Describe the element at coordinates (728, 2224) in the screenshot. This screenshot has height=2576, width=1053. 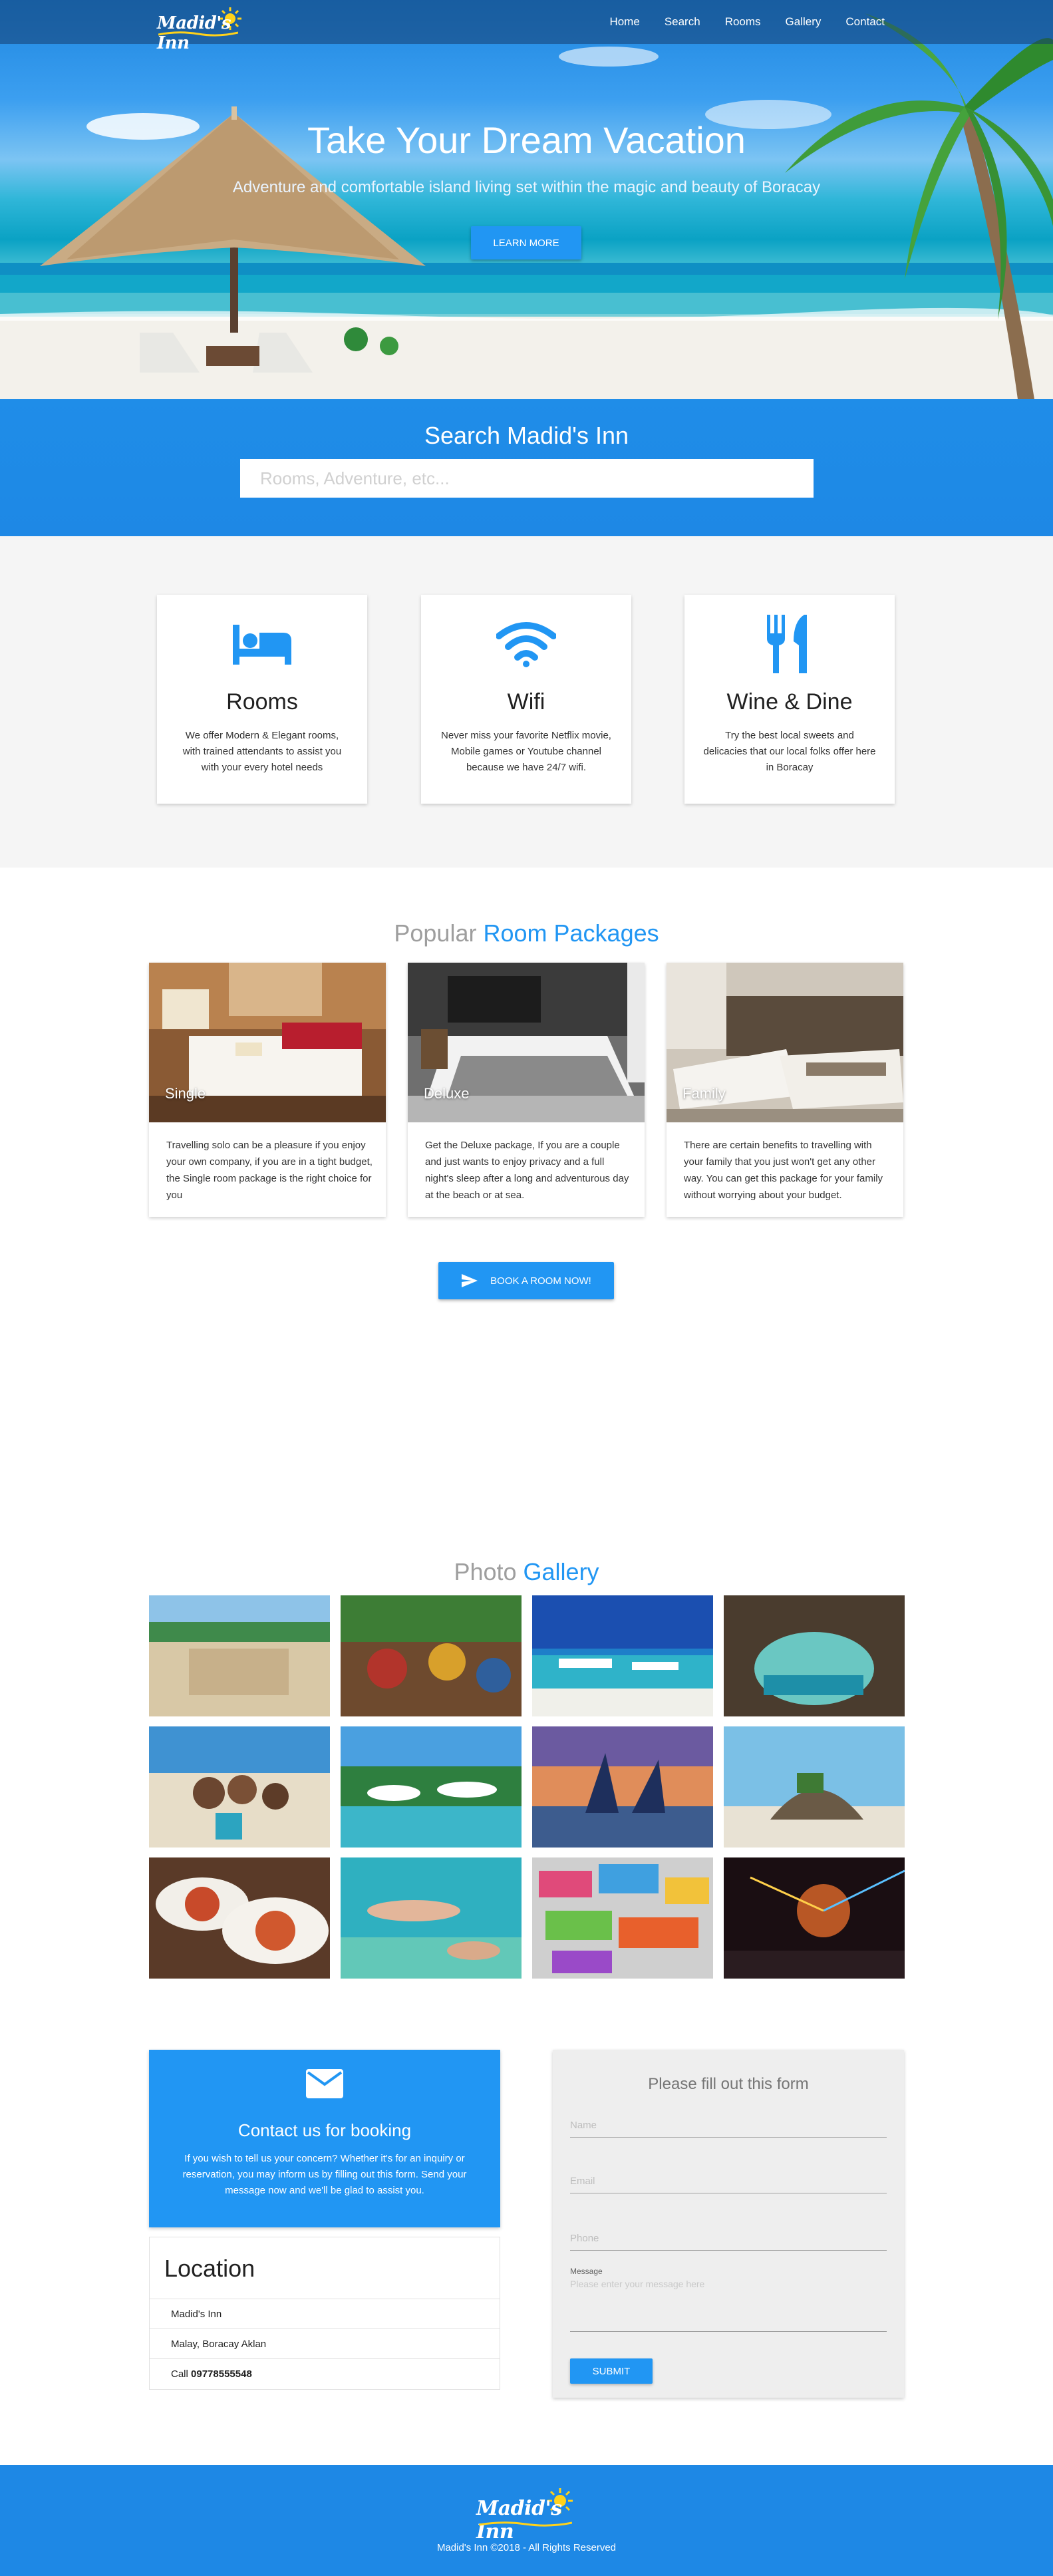
I see `contact-form: Please fill out this form Message SUBMIT` at that location.